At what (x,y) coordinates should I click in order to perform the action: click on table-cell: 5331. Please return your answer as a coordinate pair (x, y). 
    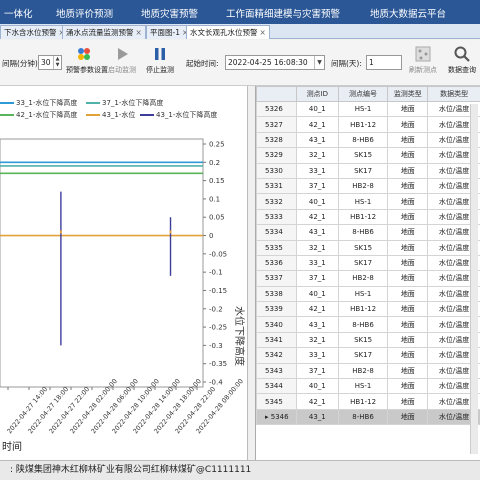
    Looking at the image, I should click on (276, 186).